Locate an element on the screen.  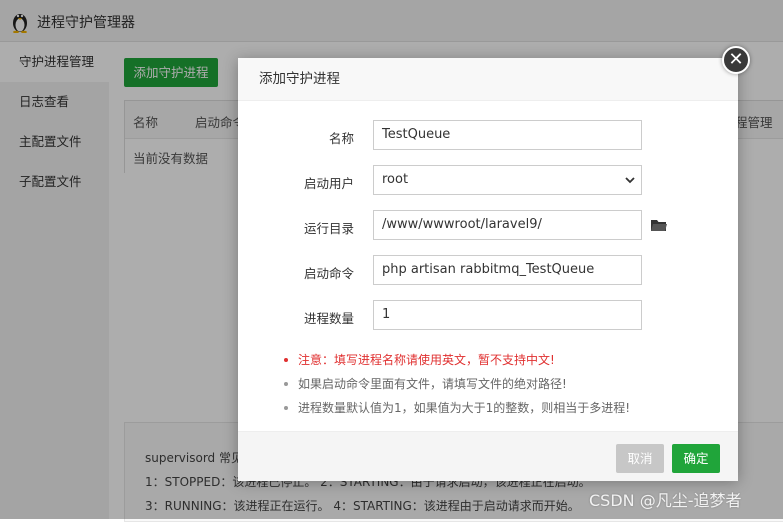
cancel-button: 取消 is located at coordinates (640, 458).